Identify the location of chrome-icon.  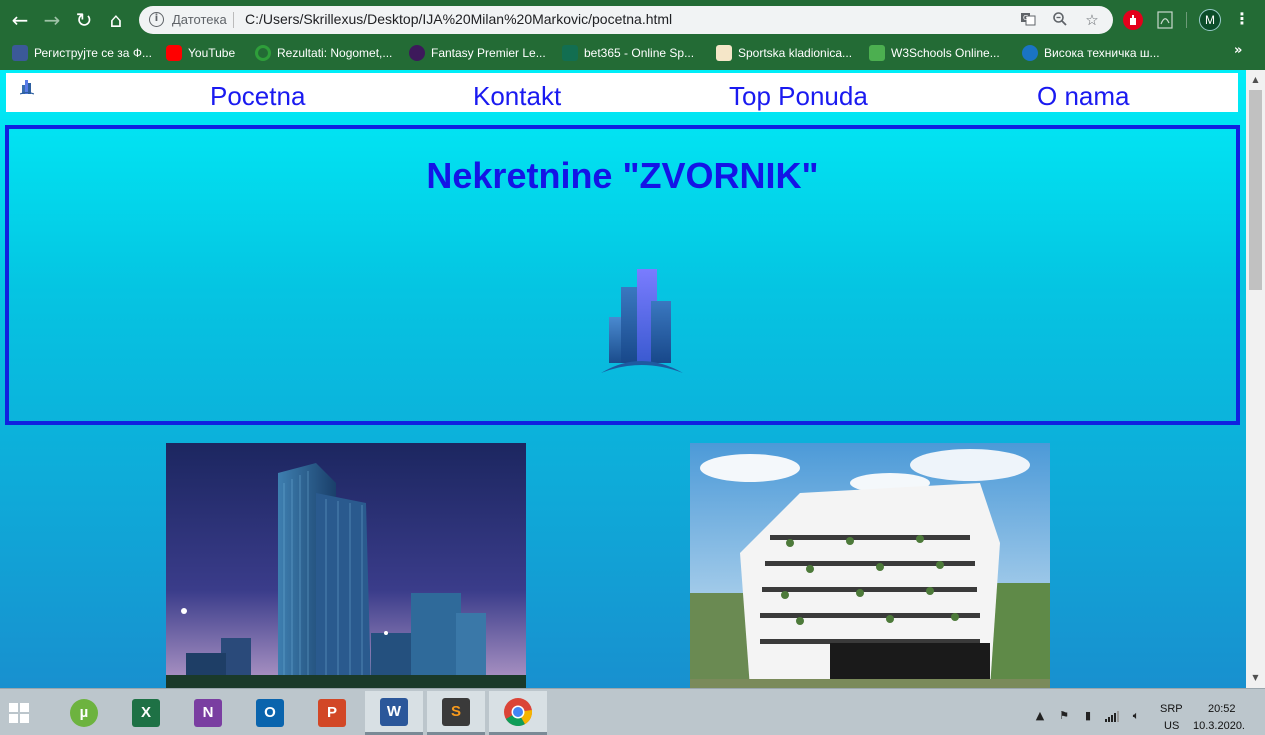
(518, 711).